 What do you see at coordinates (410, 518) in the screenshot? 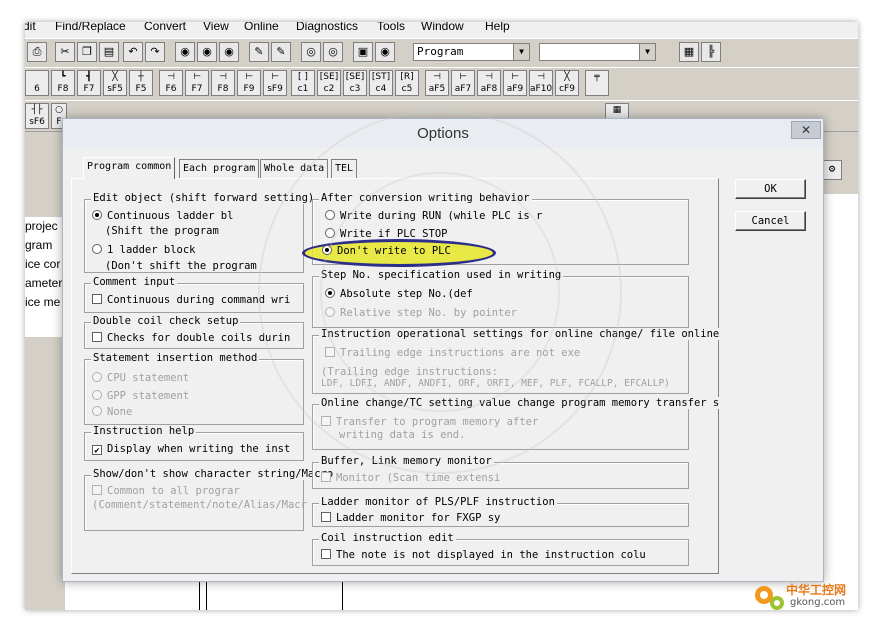
I see `fxgp-monitor-checkbox: Ladder monitor for FXGP sy` at bounding box center [410, 518].